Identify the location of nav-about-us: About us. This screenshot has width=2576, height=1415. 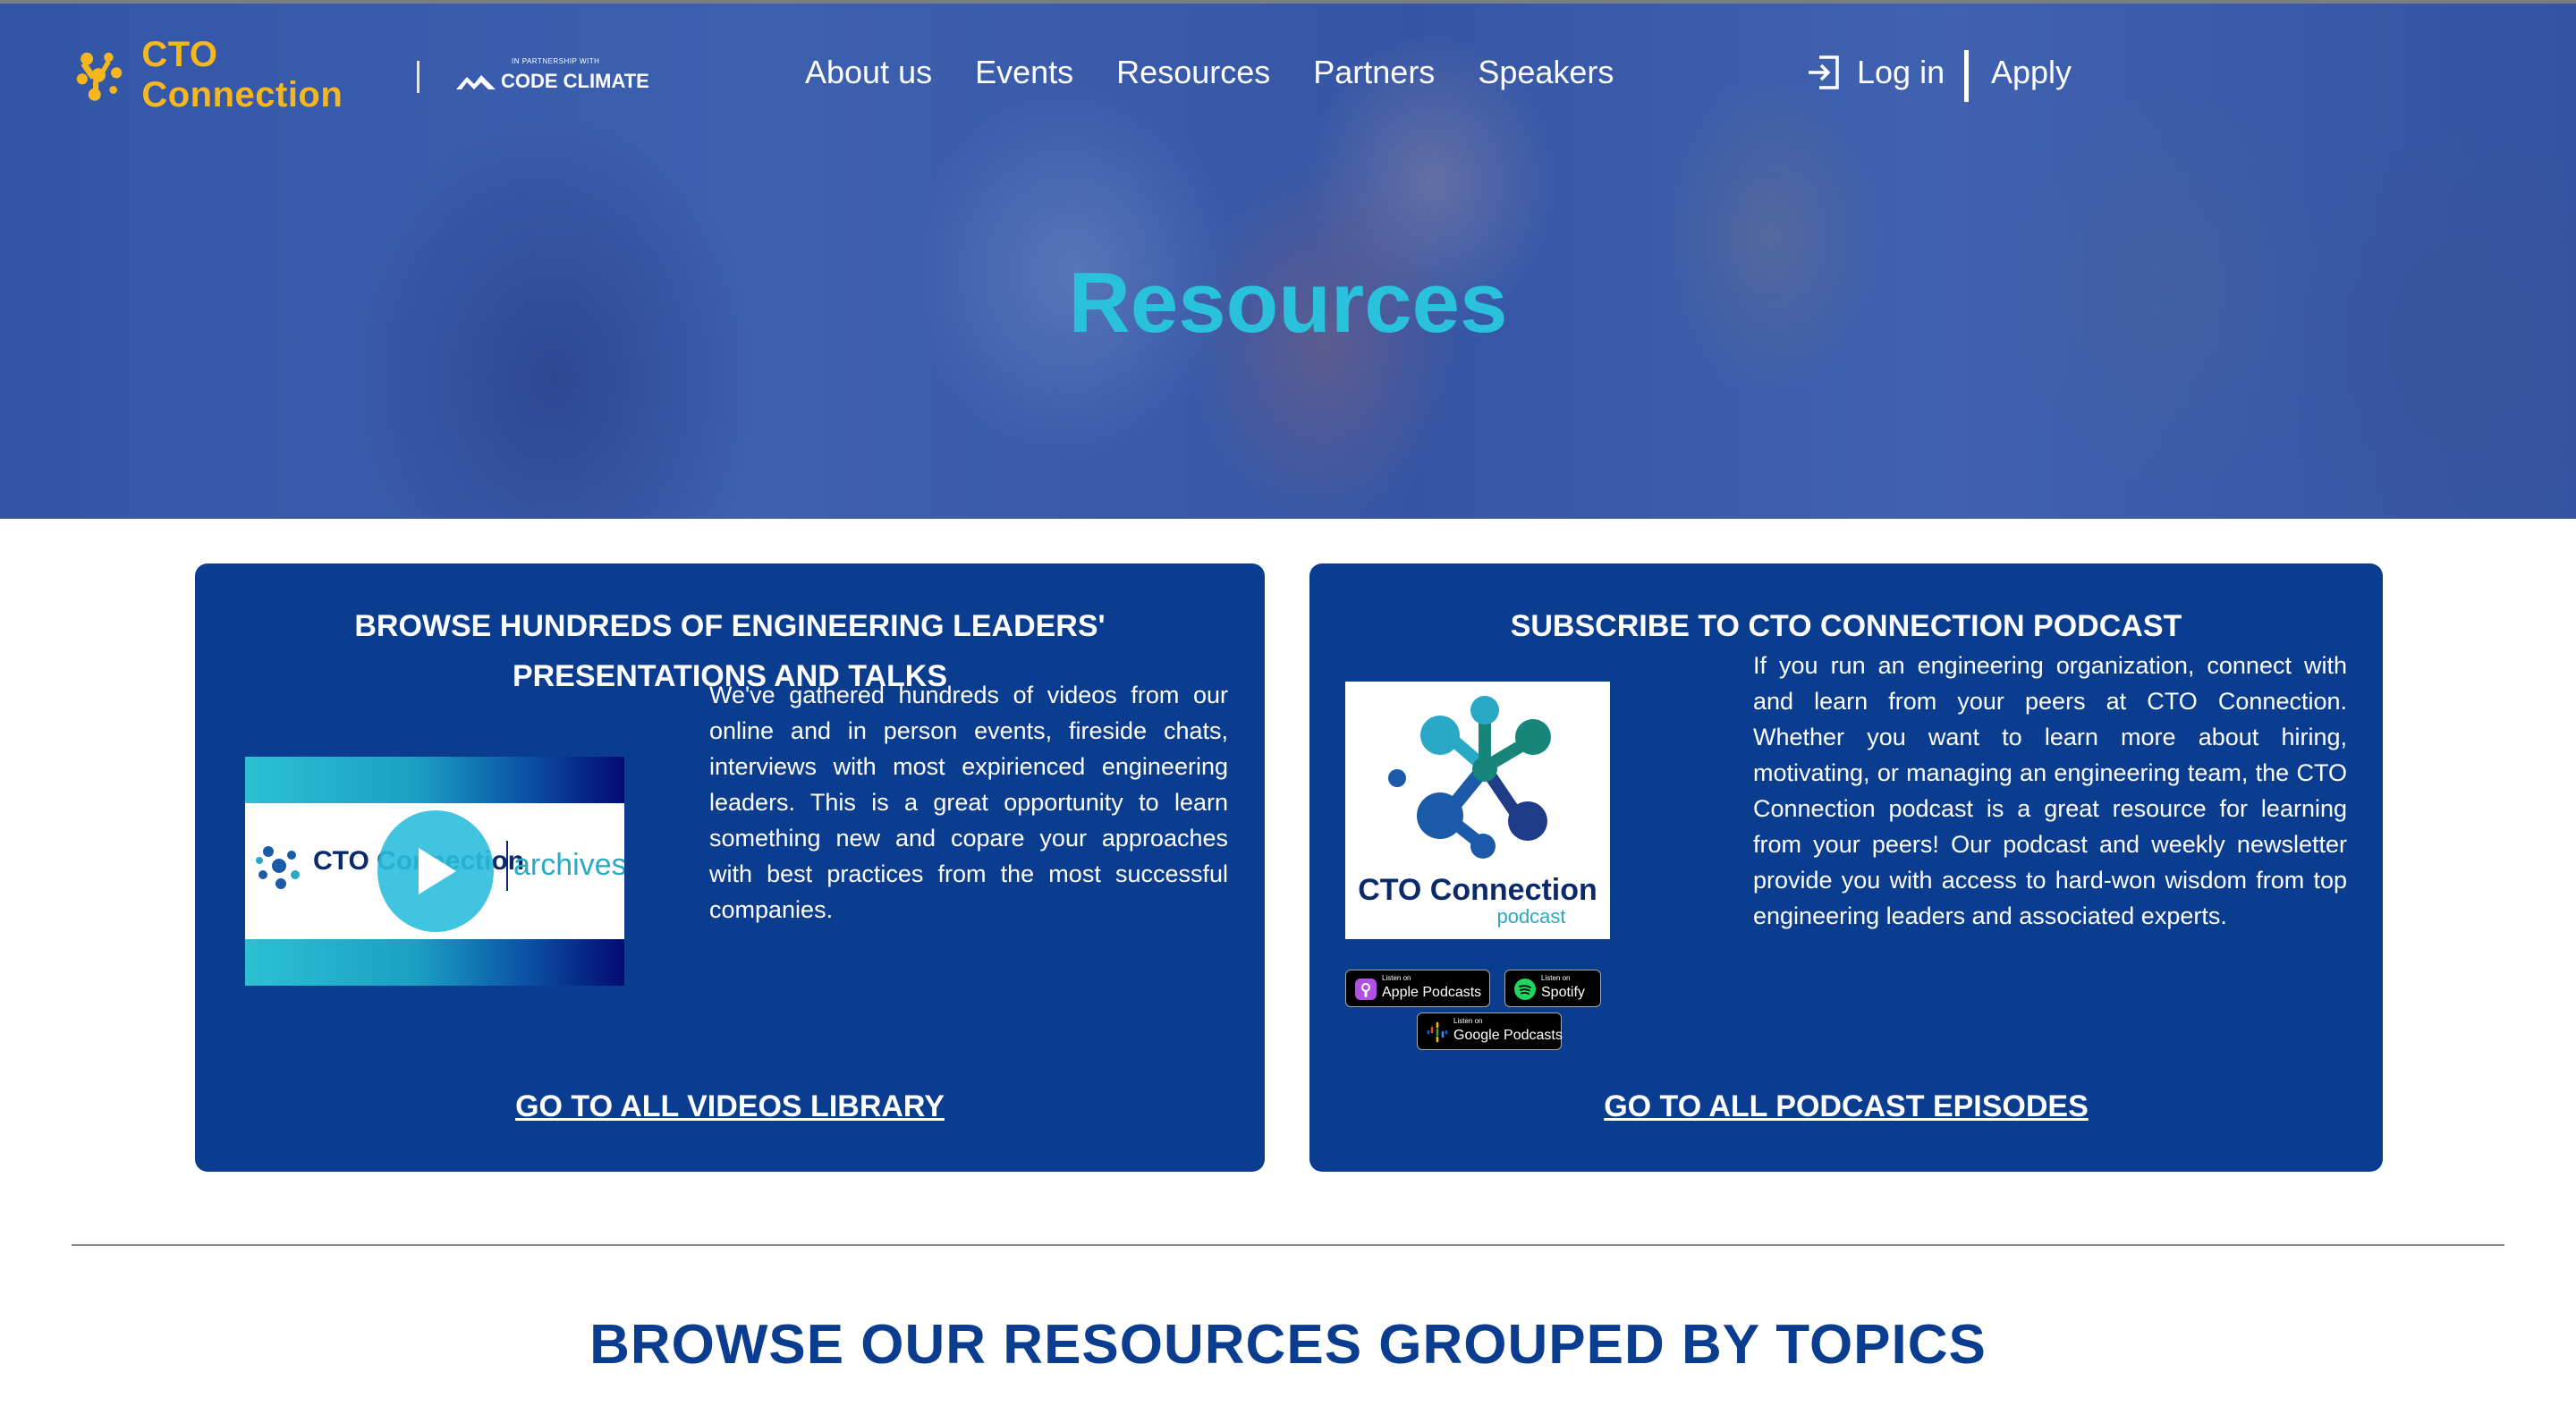
(868, 72).